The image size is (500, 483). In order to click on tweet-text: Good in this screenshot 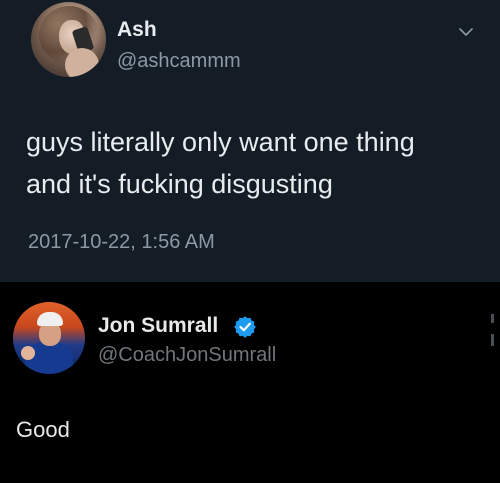, I will do `click(43, 429)`.